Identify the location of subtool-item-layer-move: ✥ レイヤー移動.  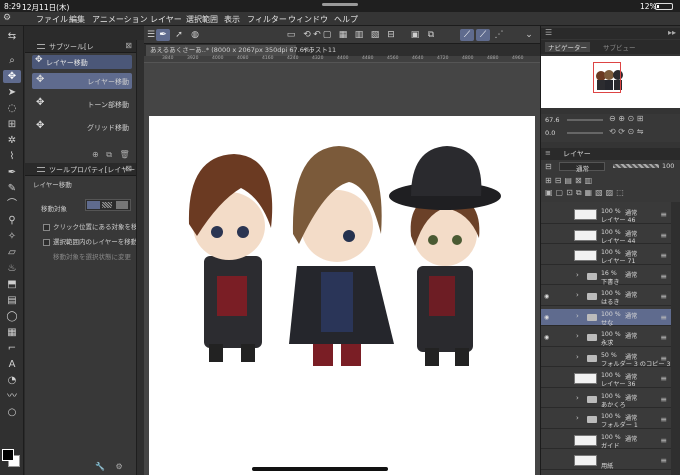
(82, 81).